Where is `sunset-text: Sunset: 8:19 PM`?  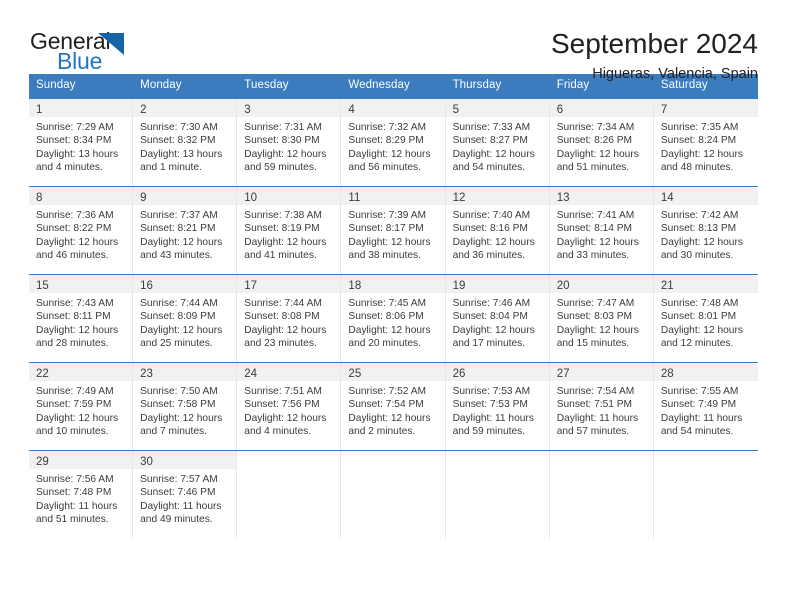
sunset-text: Sunset: 8:19 PM is located at coordinates (282, 229).